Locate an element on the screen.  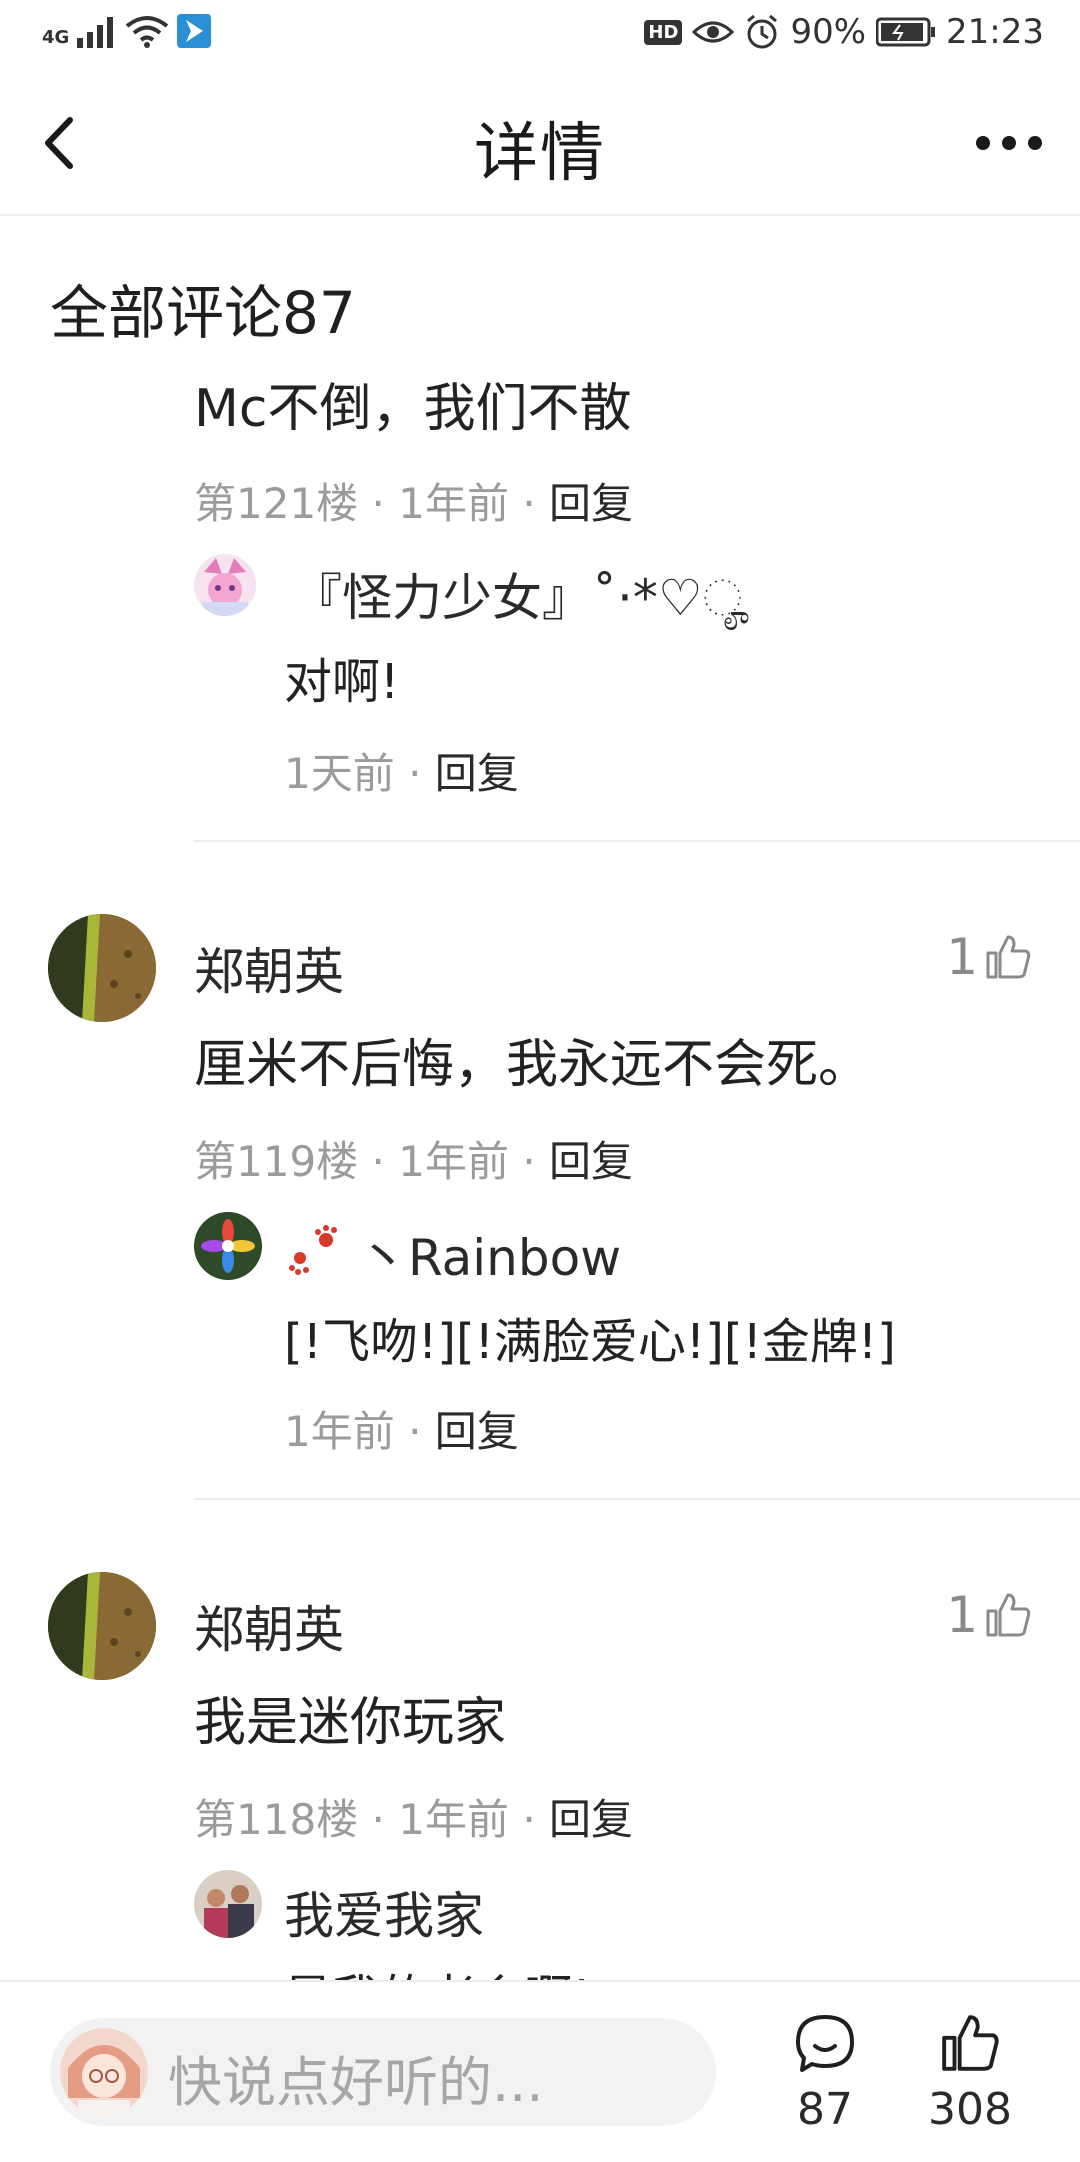
comment-meta: 第119楼 · 1年前 · 回复 is located at coordinates (414, 1161).